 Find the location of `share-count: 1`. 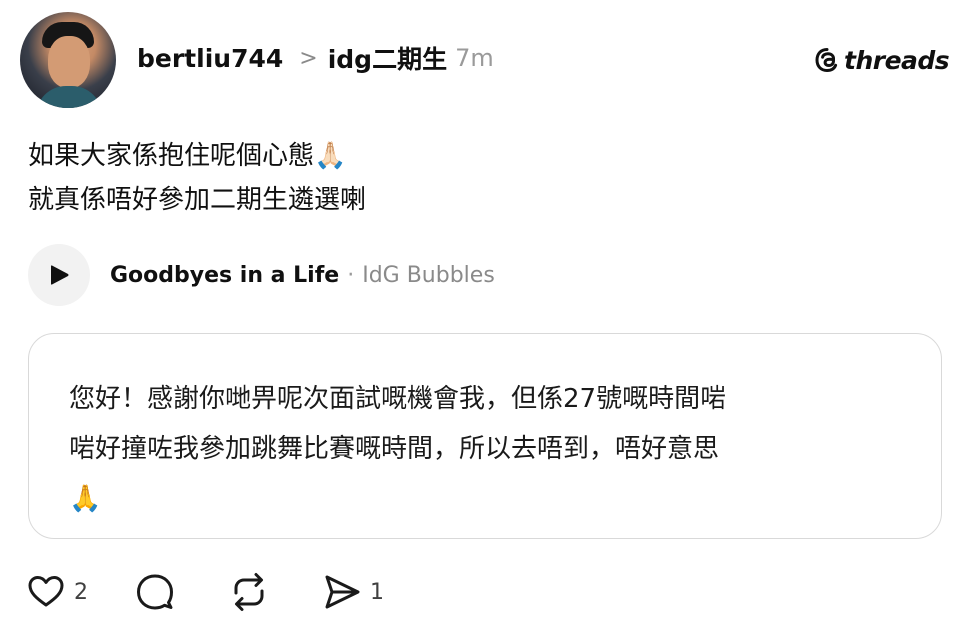

share-count: 1 is located at coordinates (377, 592).